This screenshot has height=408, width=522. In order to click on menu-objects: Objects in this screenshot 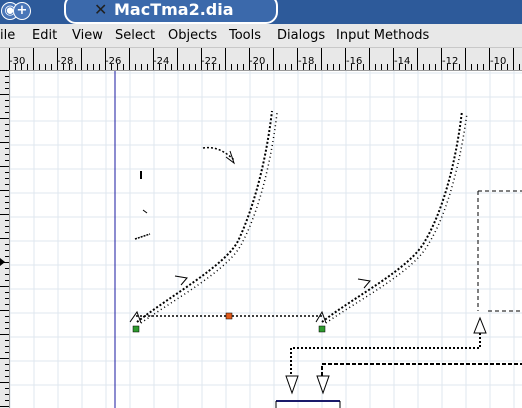, I will do `click(192, 35)`.